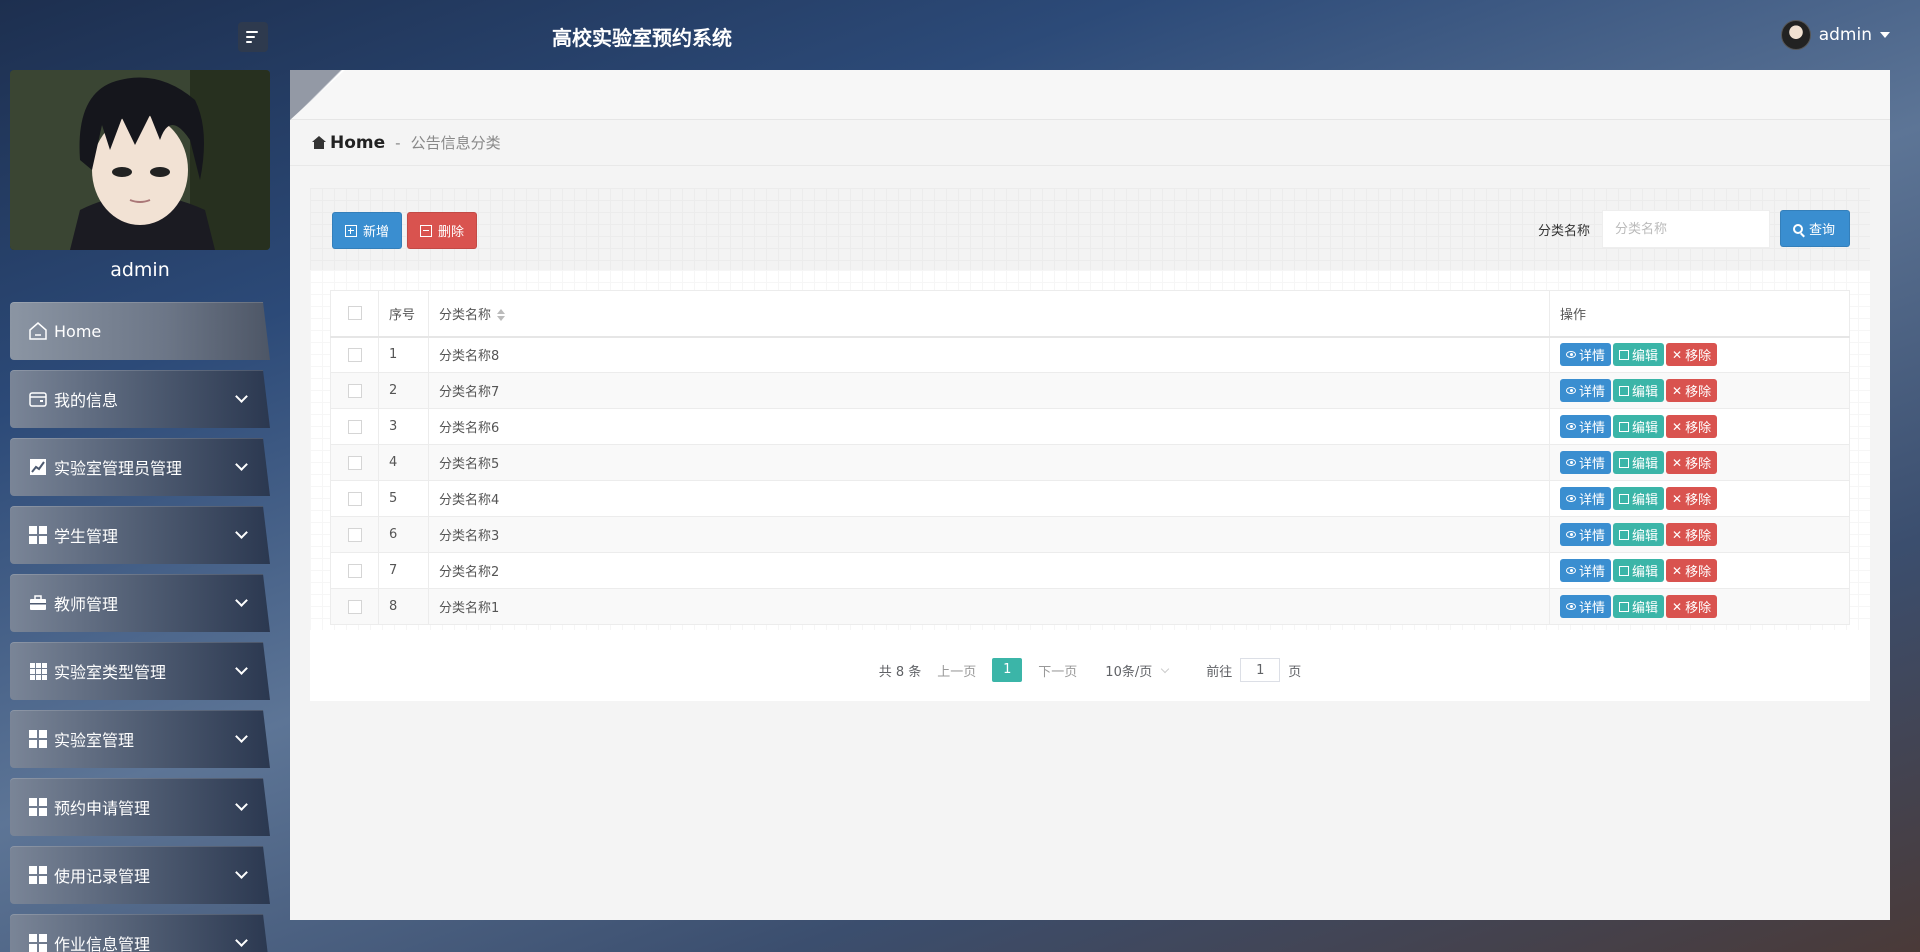 The width and height of the screenshot is (1920, 952). I want to click on view-label: 详情, so click(1592, 572).